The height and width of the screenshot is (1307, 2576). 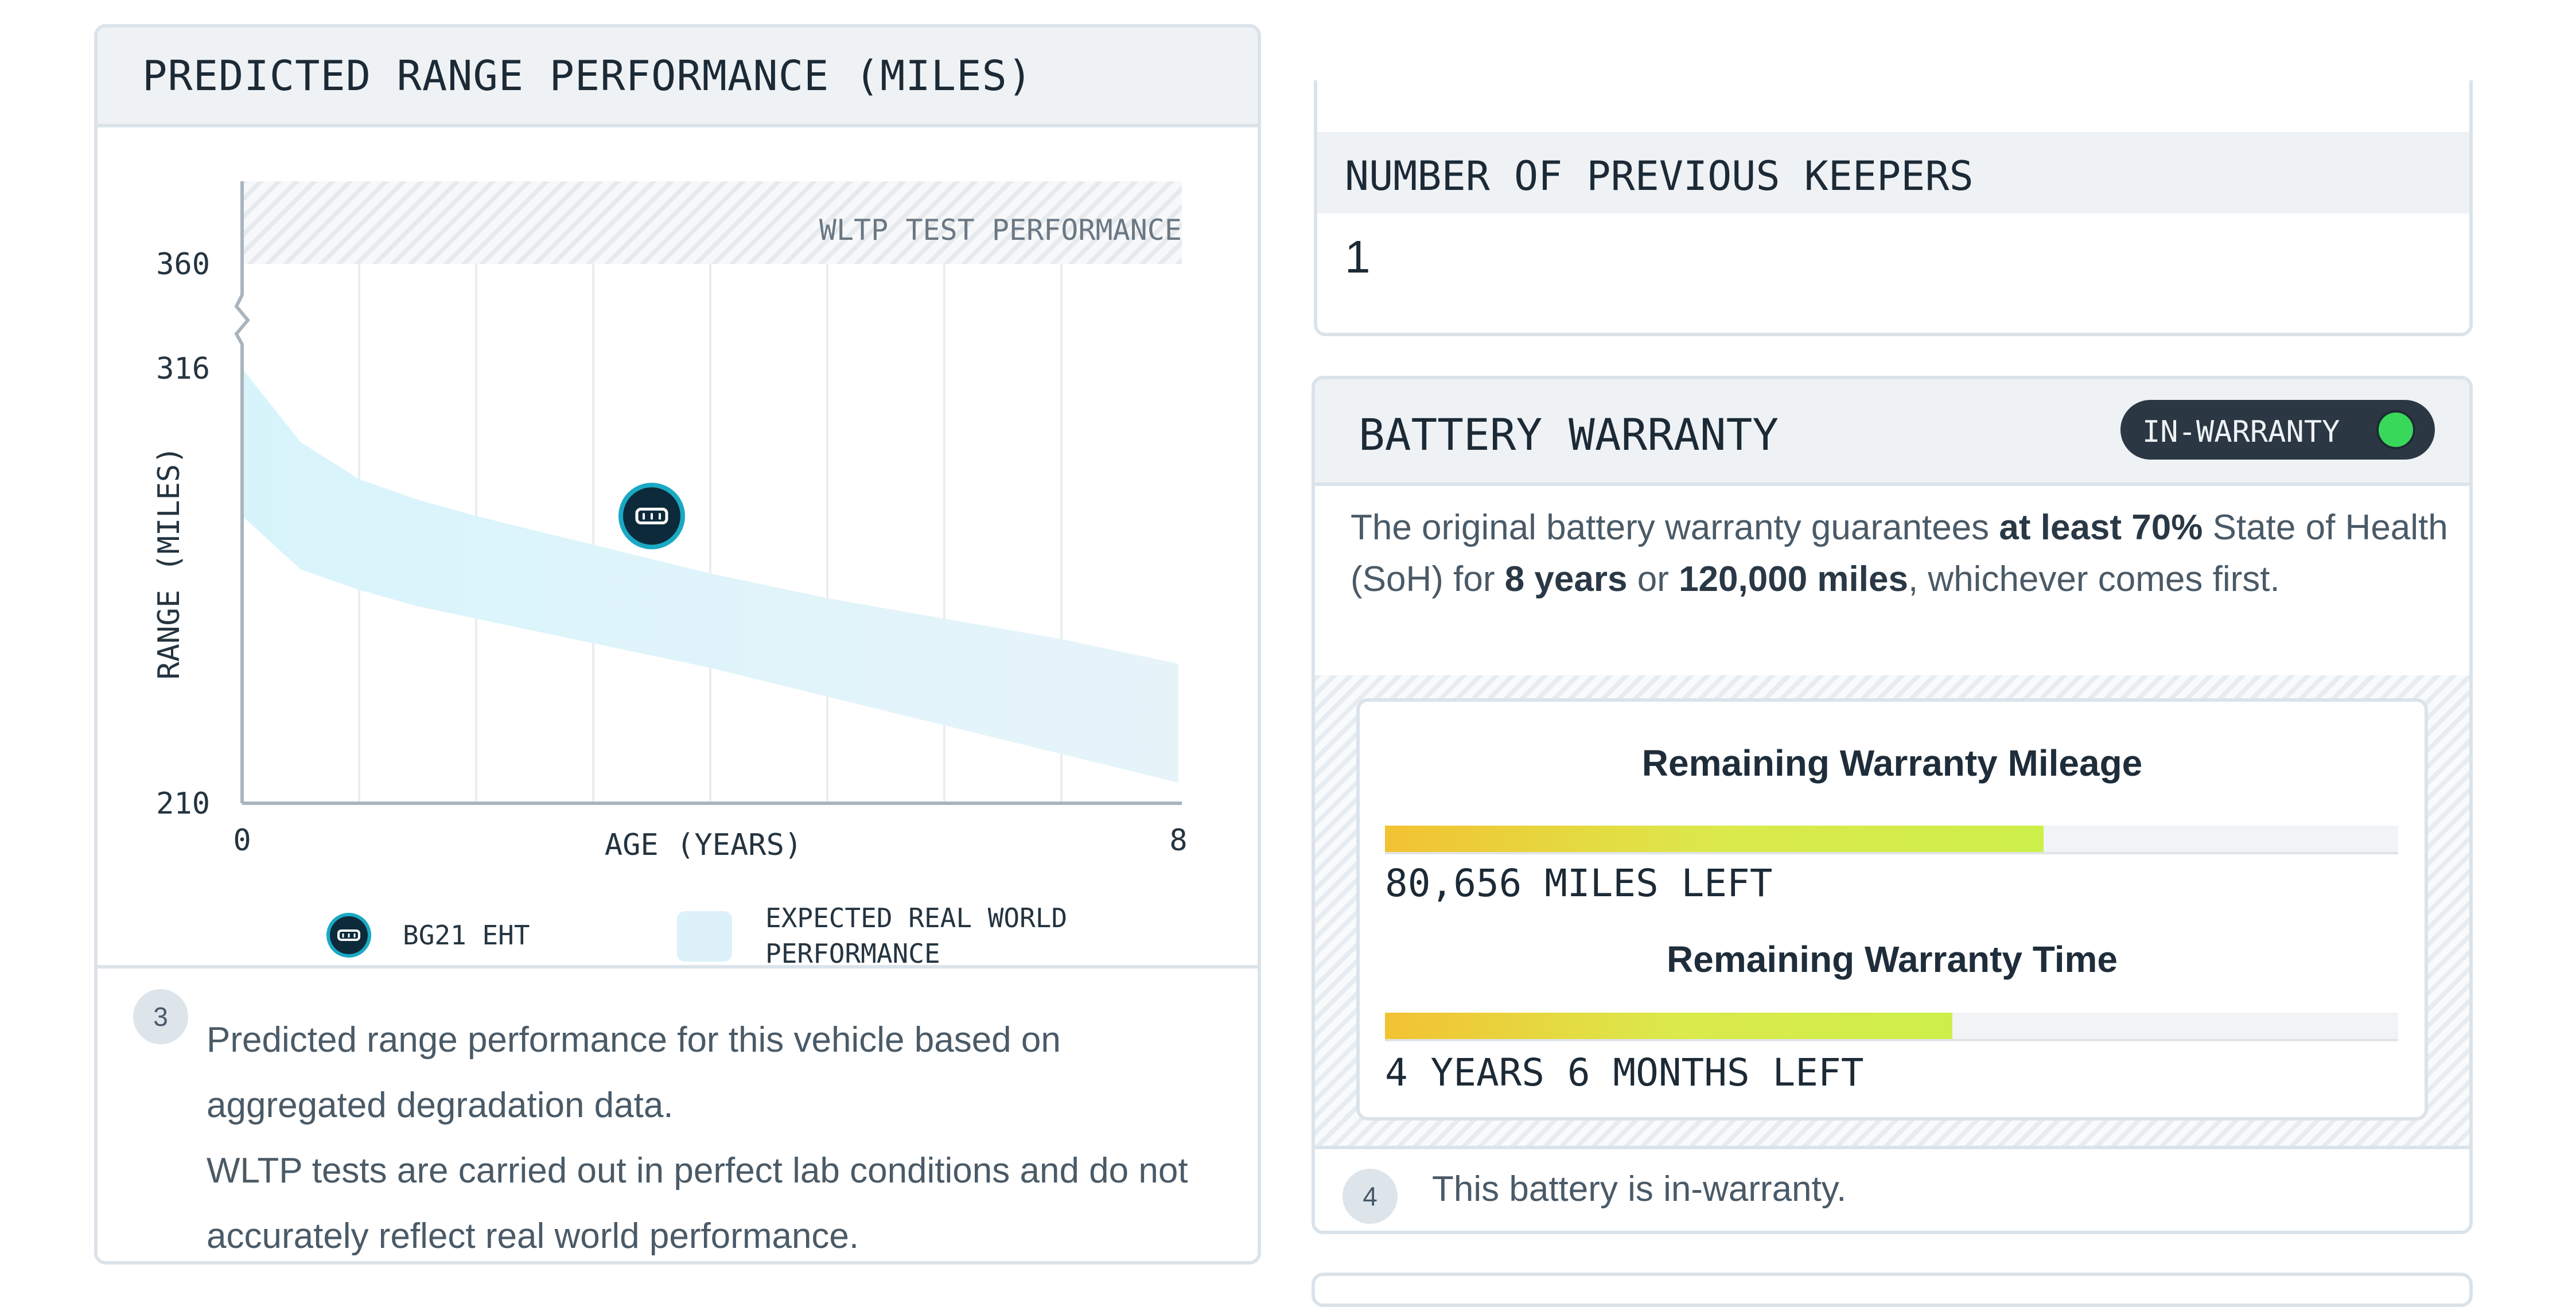 I want to click on y-tick-label: 360, so click(x=183, y=264).